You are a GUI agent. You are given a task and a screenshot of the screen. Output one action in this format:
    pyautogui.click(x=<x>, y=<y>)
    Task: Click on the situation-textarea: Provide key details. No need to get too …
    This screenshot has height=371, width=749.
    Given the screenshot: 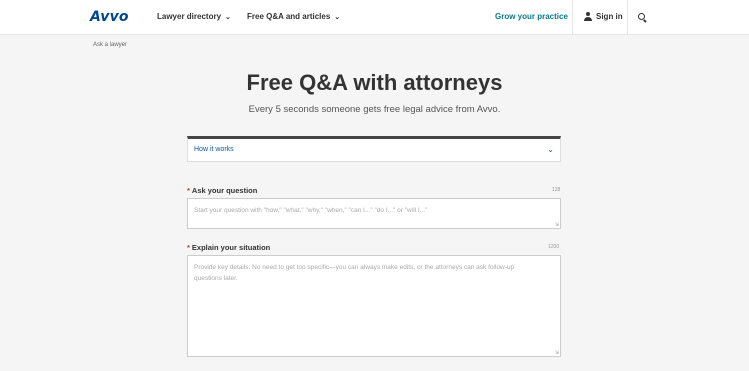 What is the action you would take?
    pyautogui.click(x=374, y=306)
    